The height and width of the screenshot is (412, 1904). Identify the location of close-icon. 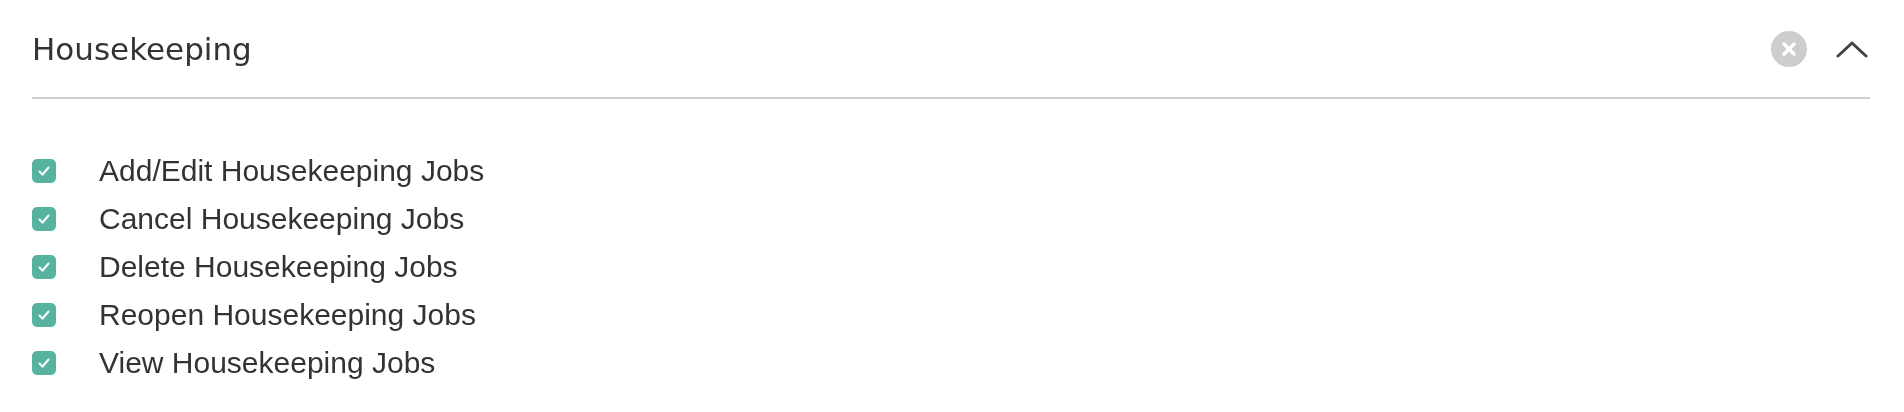
(1789, 48).